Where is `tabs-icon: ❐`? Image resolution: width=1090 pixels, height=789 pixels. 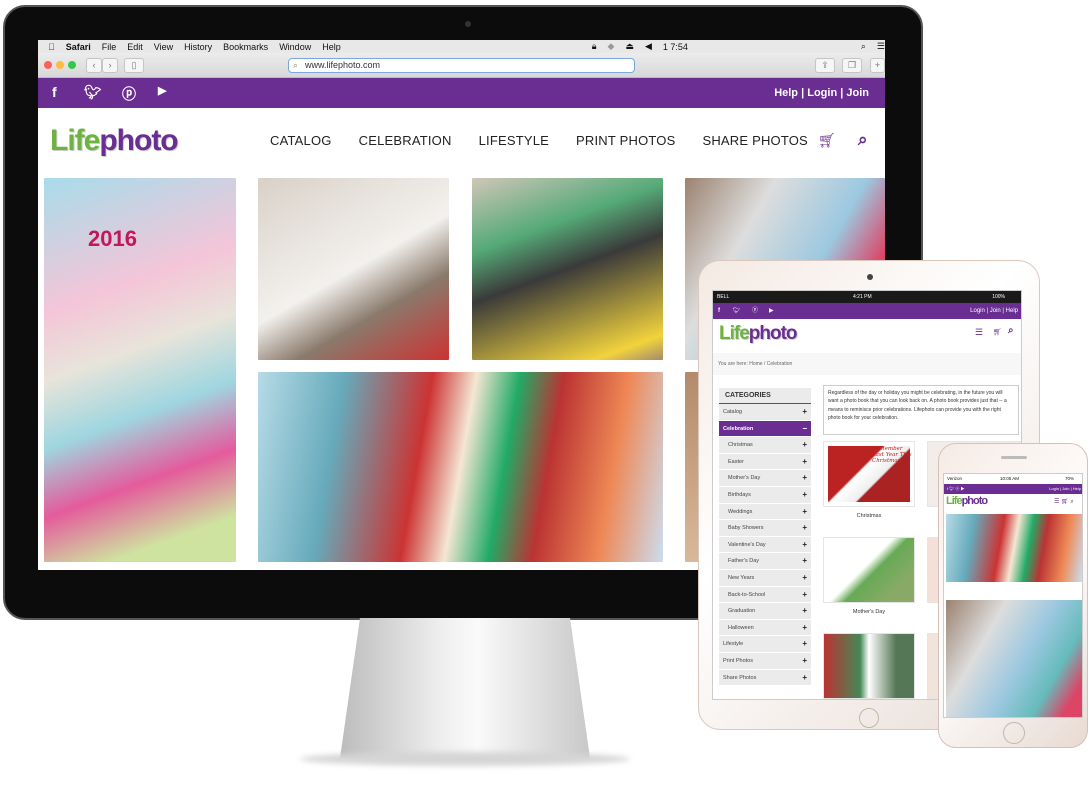
tabs-icon: ❐ is located at coordinates (852, 65).